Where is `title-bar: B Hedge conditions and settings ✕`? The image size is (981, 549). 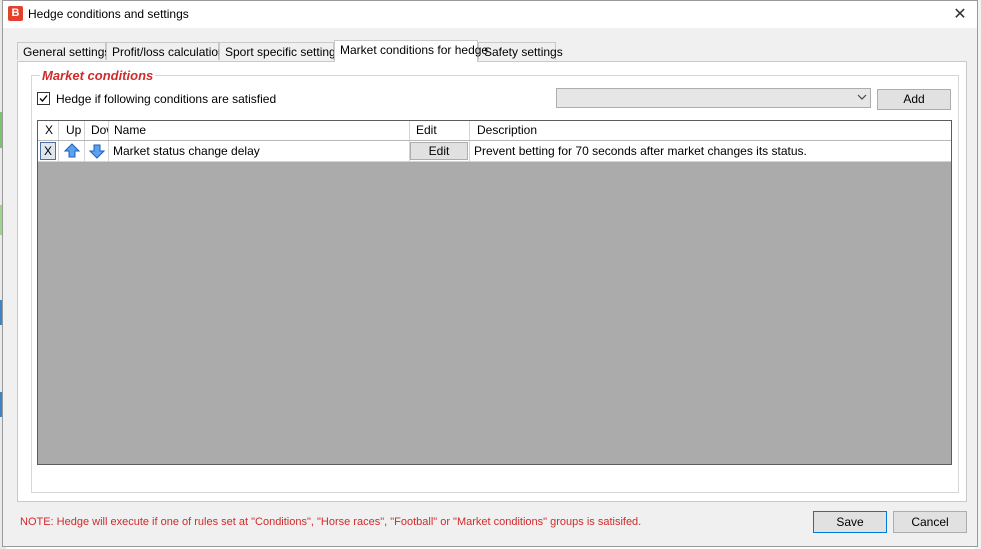
title-bar: B Hedge conditions and settings ✕ is located at coordinates (490, 14).